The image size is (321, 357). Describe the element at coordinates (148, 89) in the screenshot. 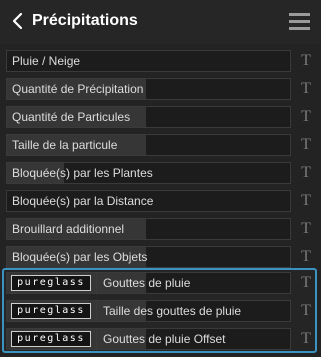

I see `setting-row-quantite-precipitation: Quantité de Précipitation` at that location.